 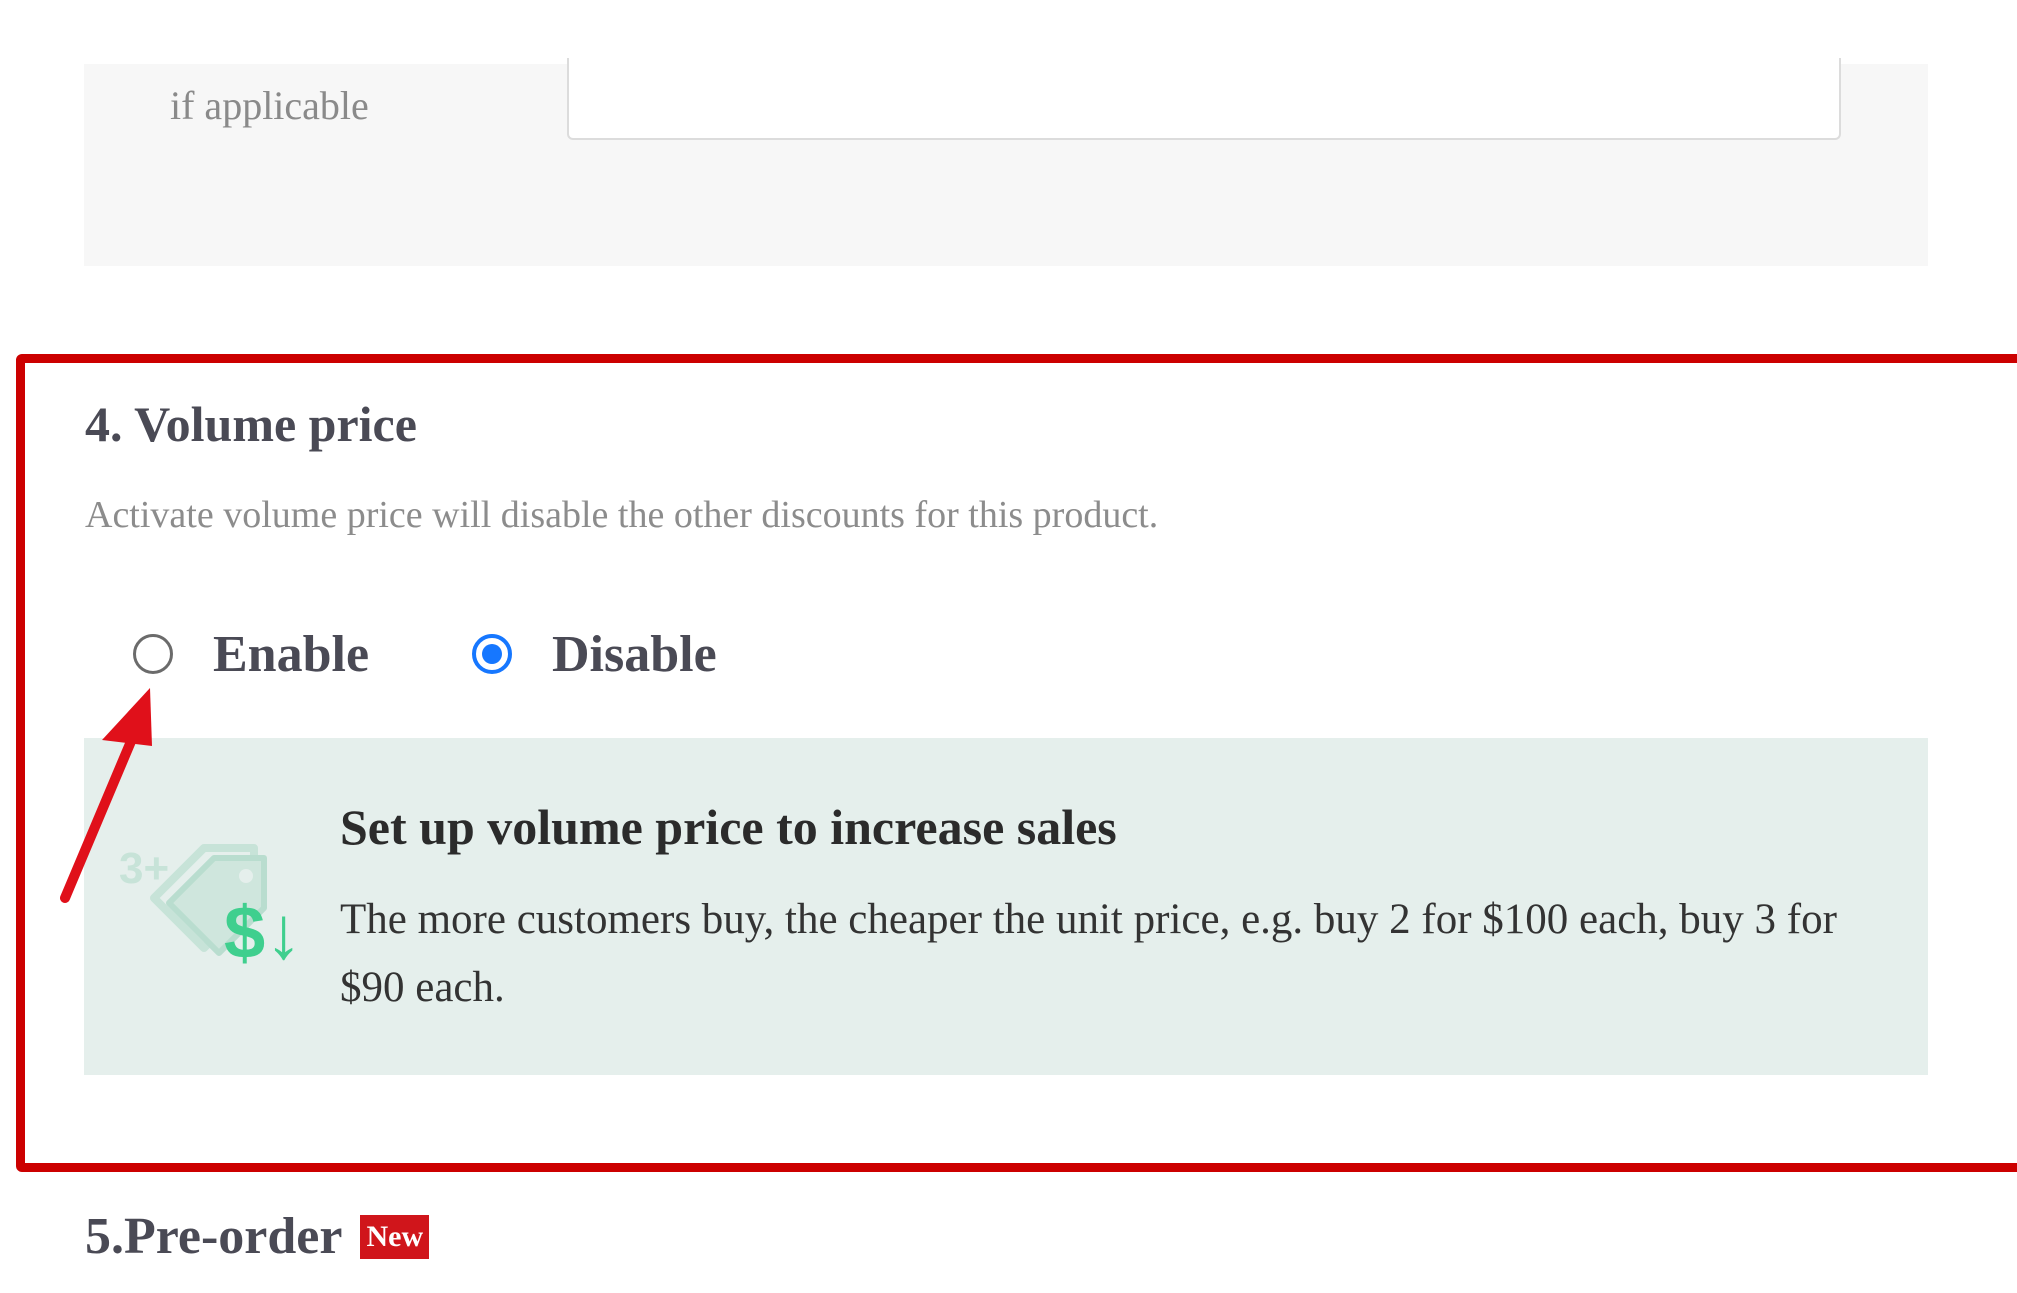 I want to click on previous-text-field, so click(x=1204, y=99).